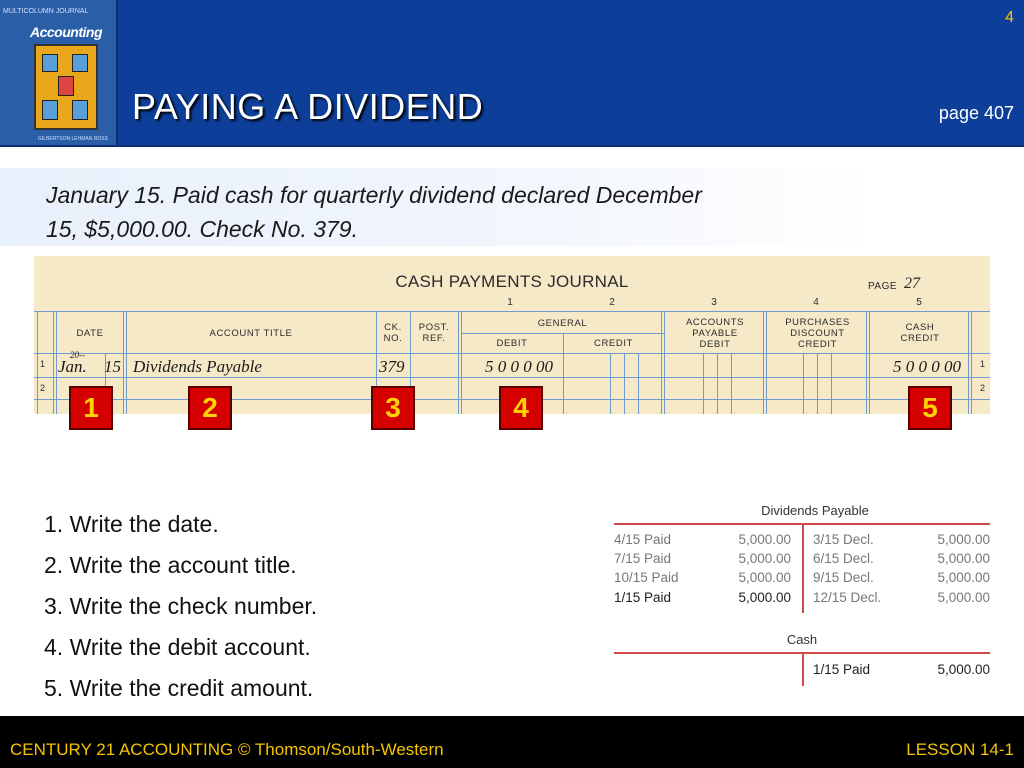 This screenshot has width=1024, height=768. I want to click on entry-cash-credit: 5 0 0 0 00, so click(927, 366).